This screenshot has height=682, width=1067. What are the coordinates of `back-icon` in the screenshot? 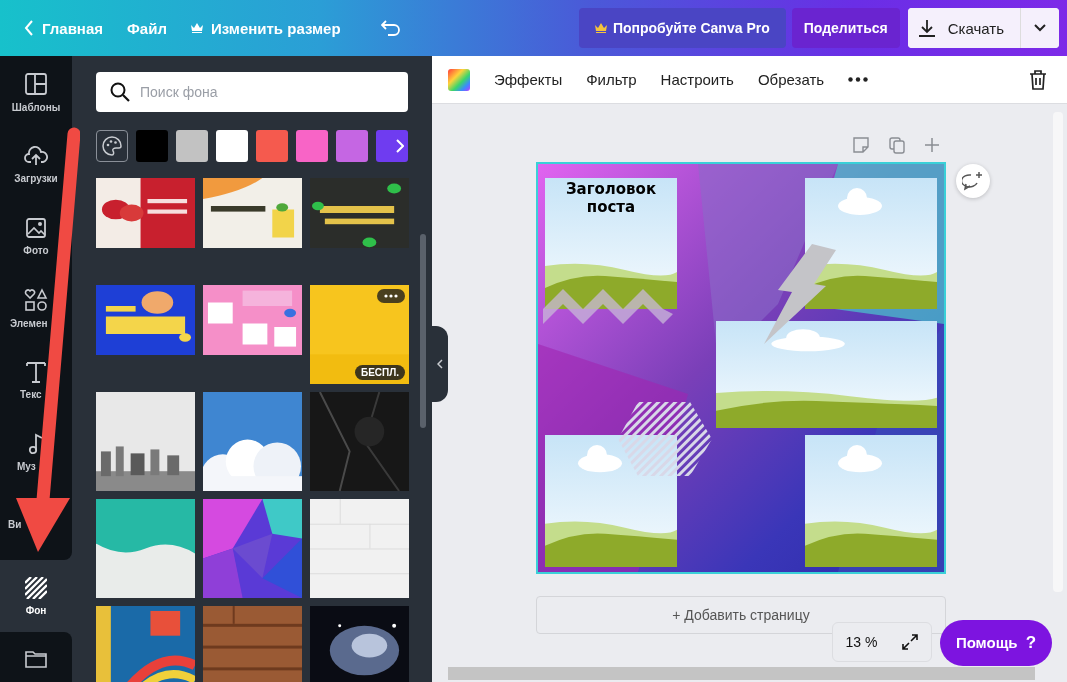 It's located at (29, 28).